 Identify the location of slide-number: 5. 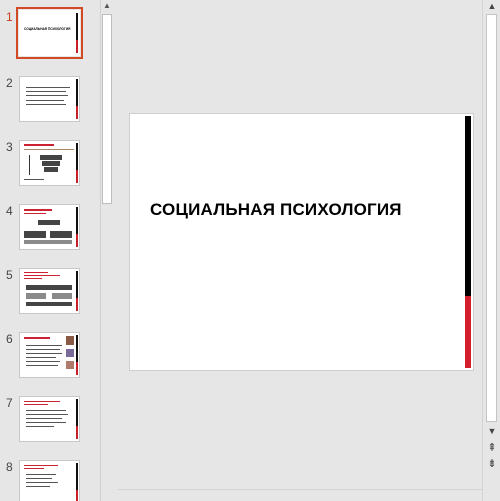
(9, 275).